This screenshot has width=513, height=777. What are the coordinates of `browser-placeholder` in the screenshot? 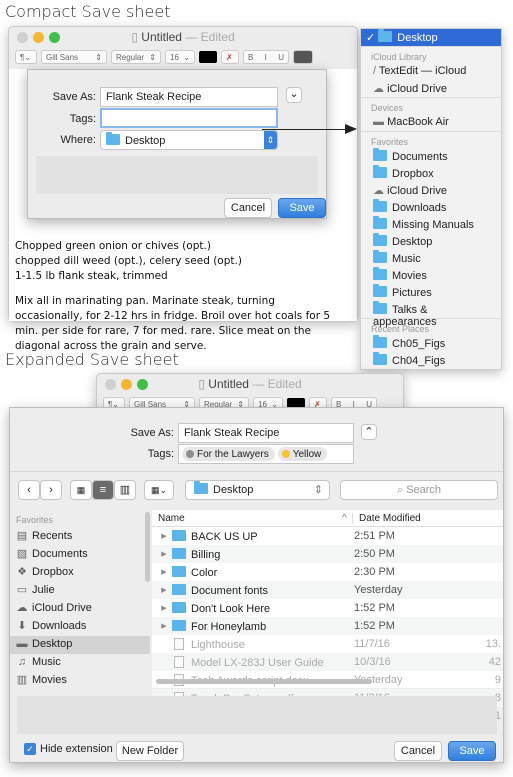 It's located at (177, 175).